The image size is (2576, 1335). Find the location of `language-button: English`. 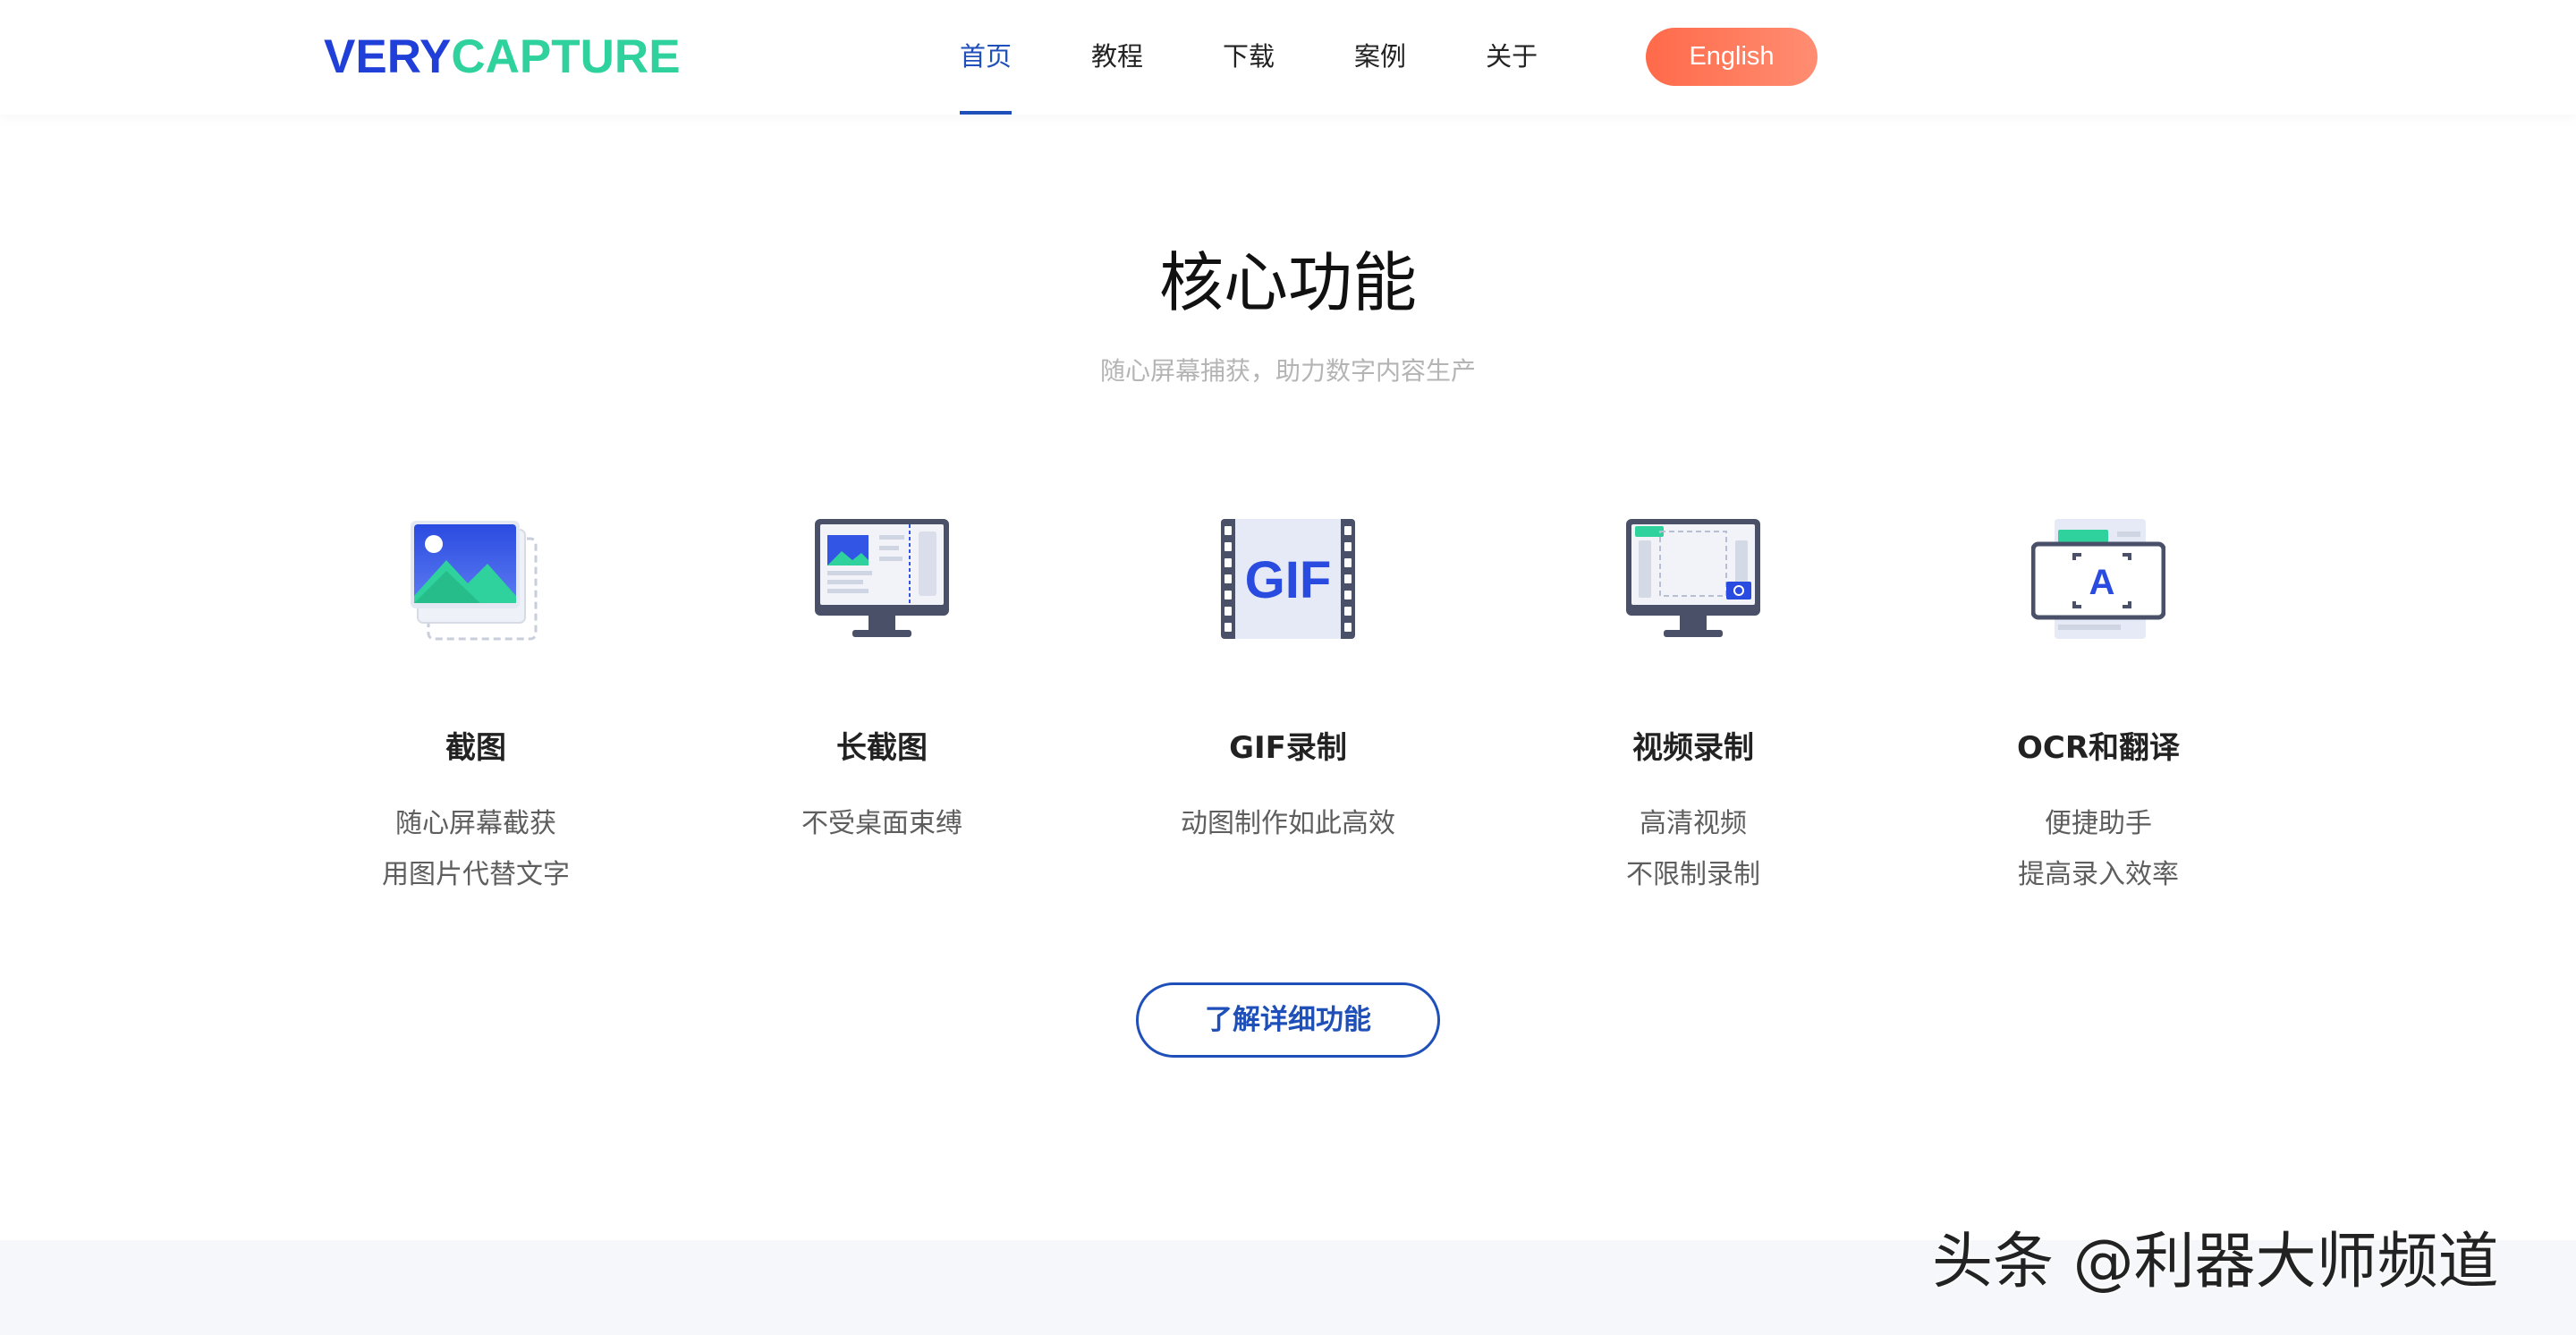

language-button: English is located at coordinates (1732, 57).